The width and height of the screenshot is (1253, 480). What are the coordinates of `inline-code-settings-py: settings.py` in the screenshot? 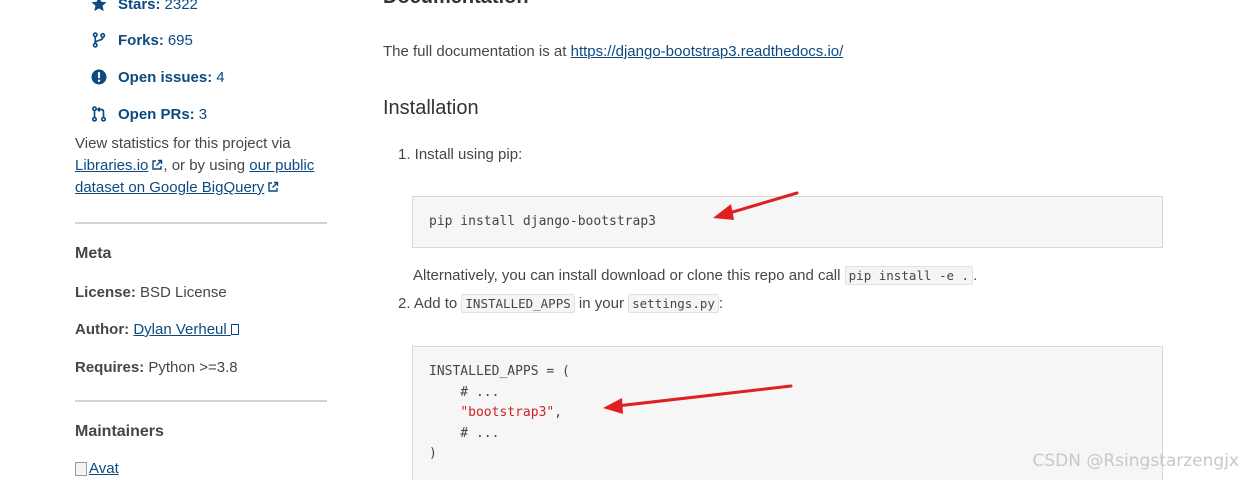 It's located at (673, 303).